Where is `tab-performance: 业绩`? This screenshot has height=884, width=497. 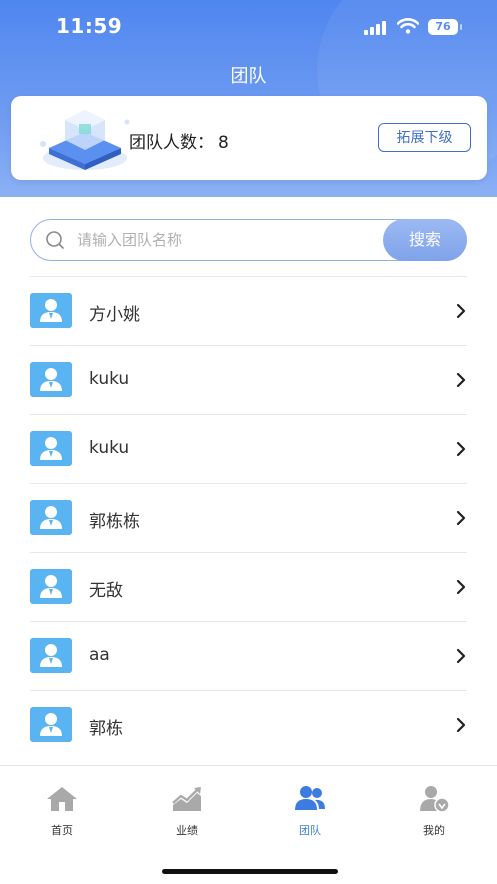 tab-performance: 业绩 is located at coordinates (187, 811).